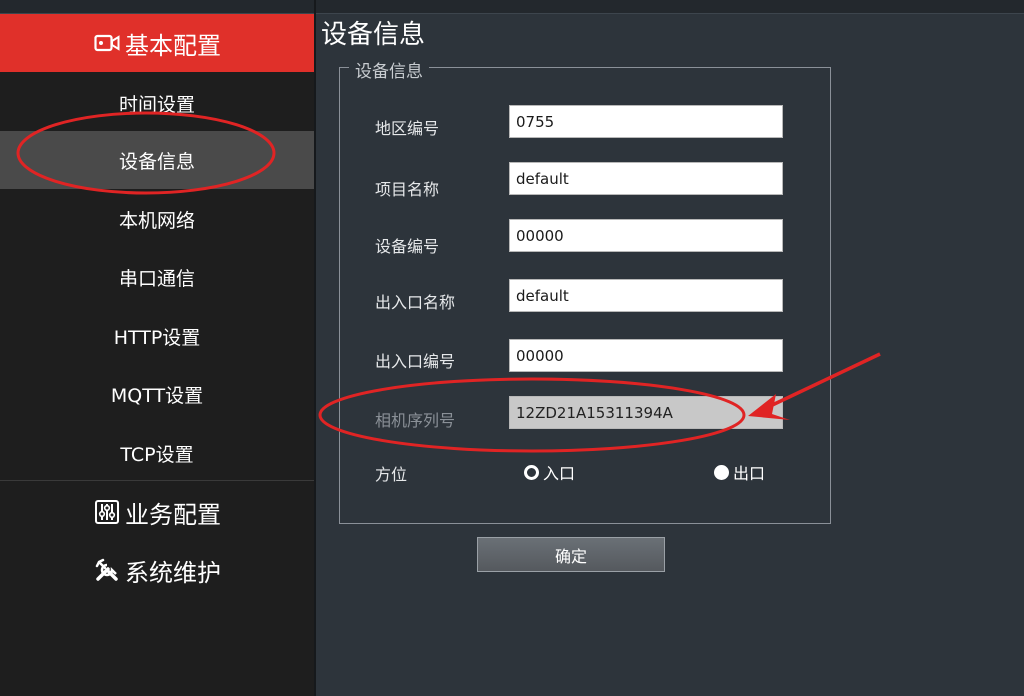  I want to click on groupbox-title: 设备信息, so click(389, 69).